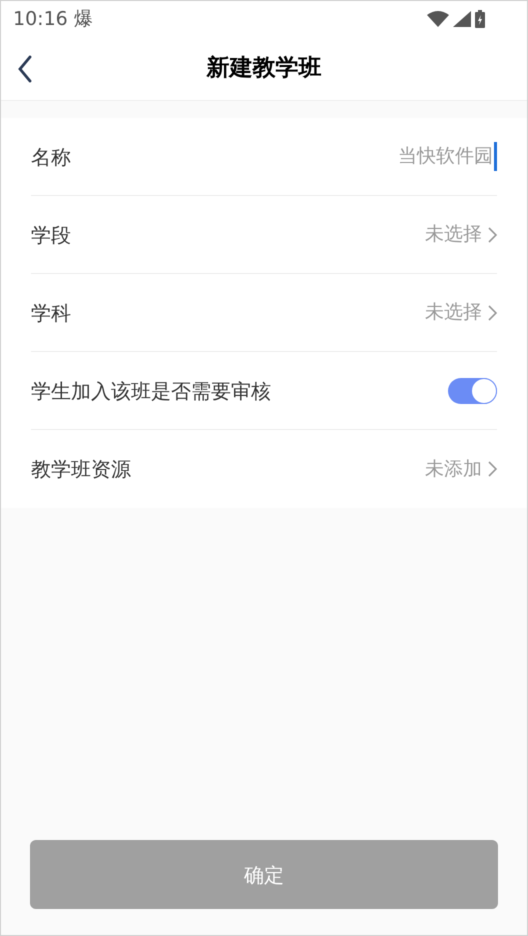  What do you see at coordinates (480, 19) in the screenshot?
I see `battery-icon` at bounding box center [480, 19].